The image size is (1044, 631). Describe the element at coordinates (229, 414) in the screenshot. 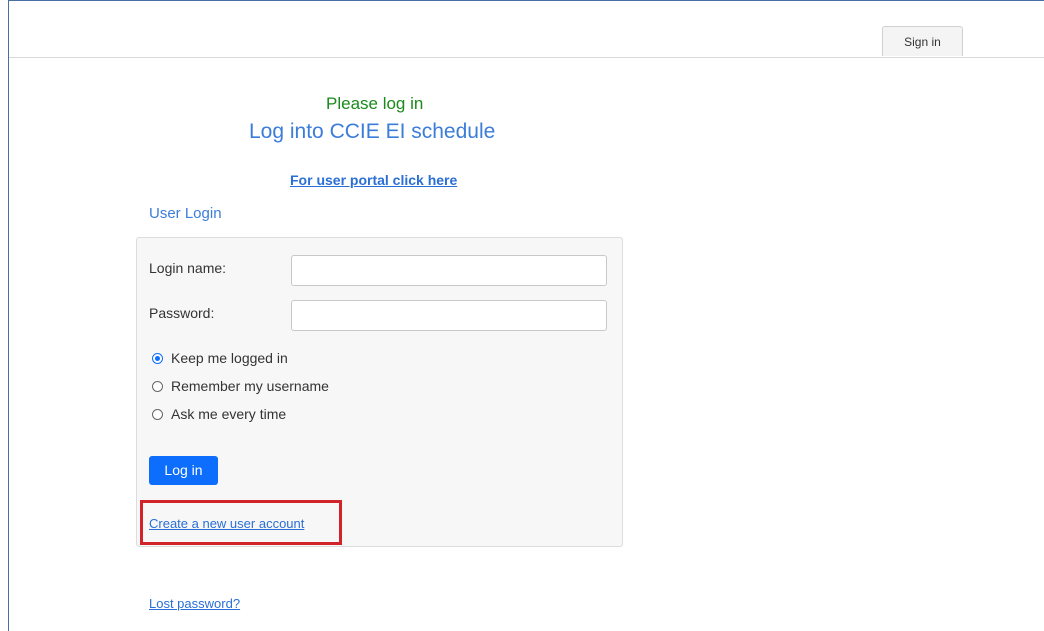

I see `radio-label: Ask me every time` at that location.